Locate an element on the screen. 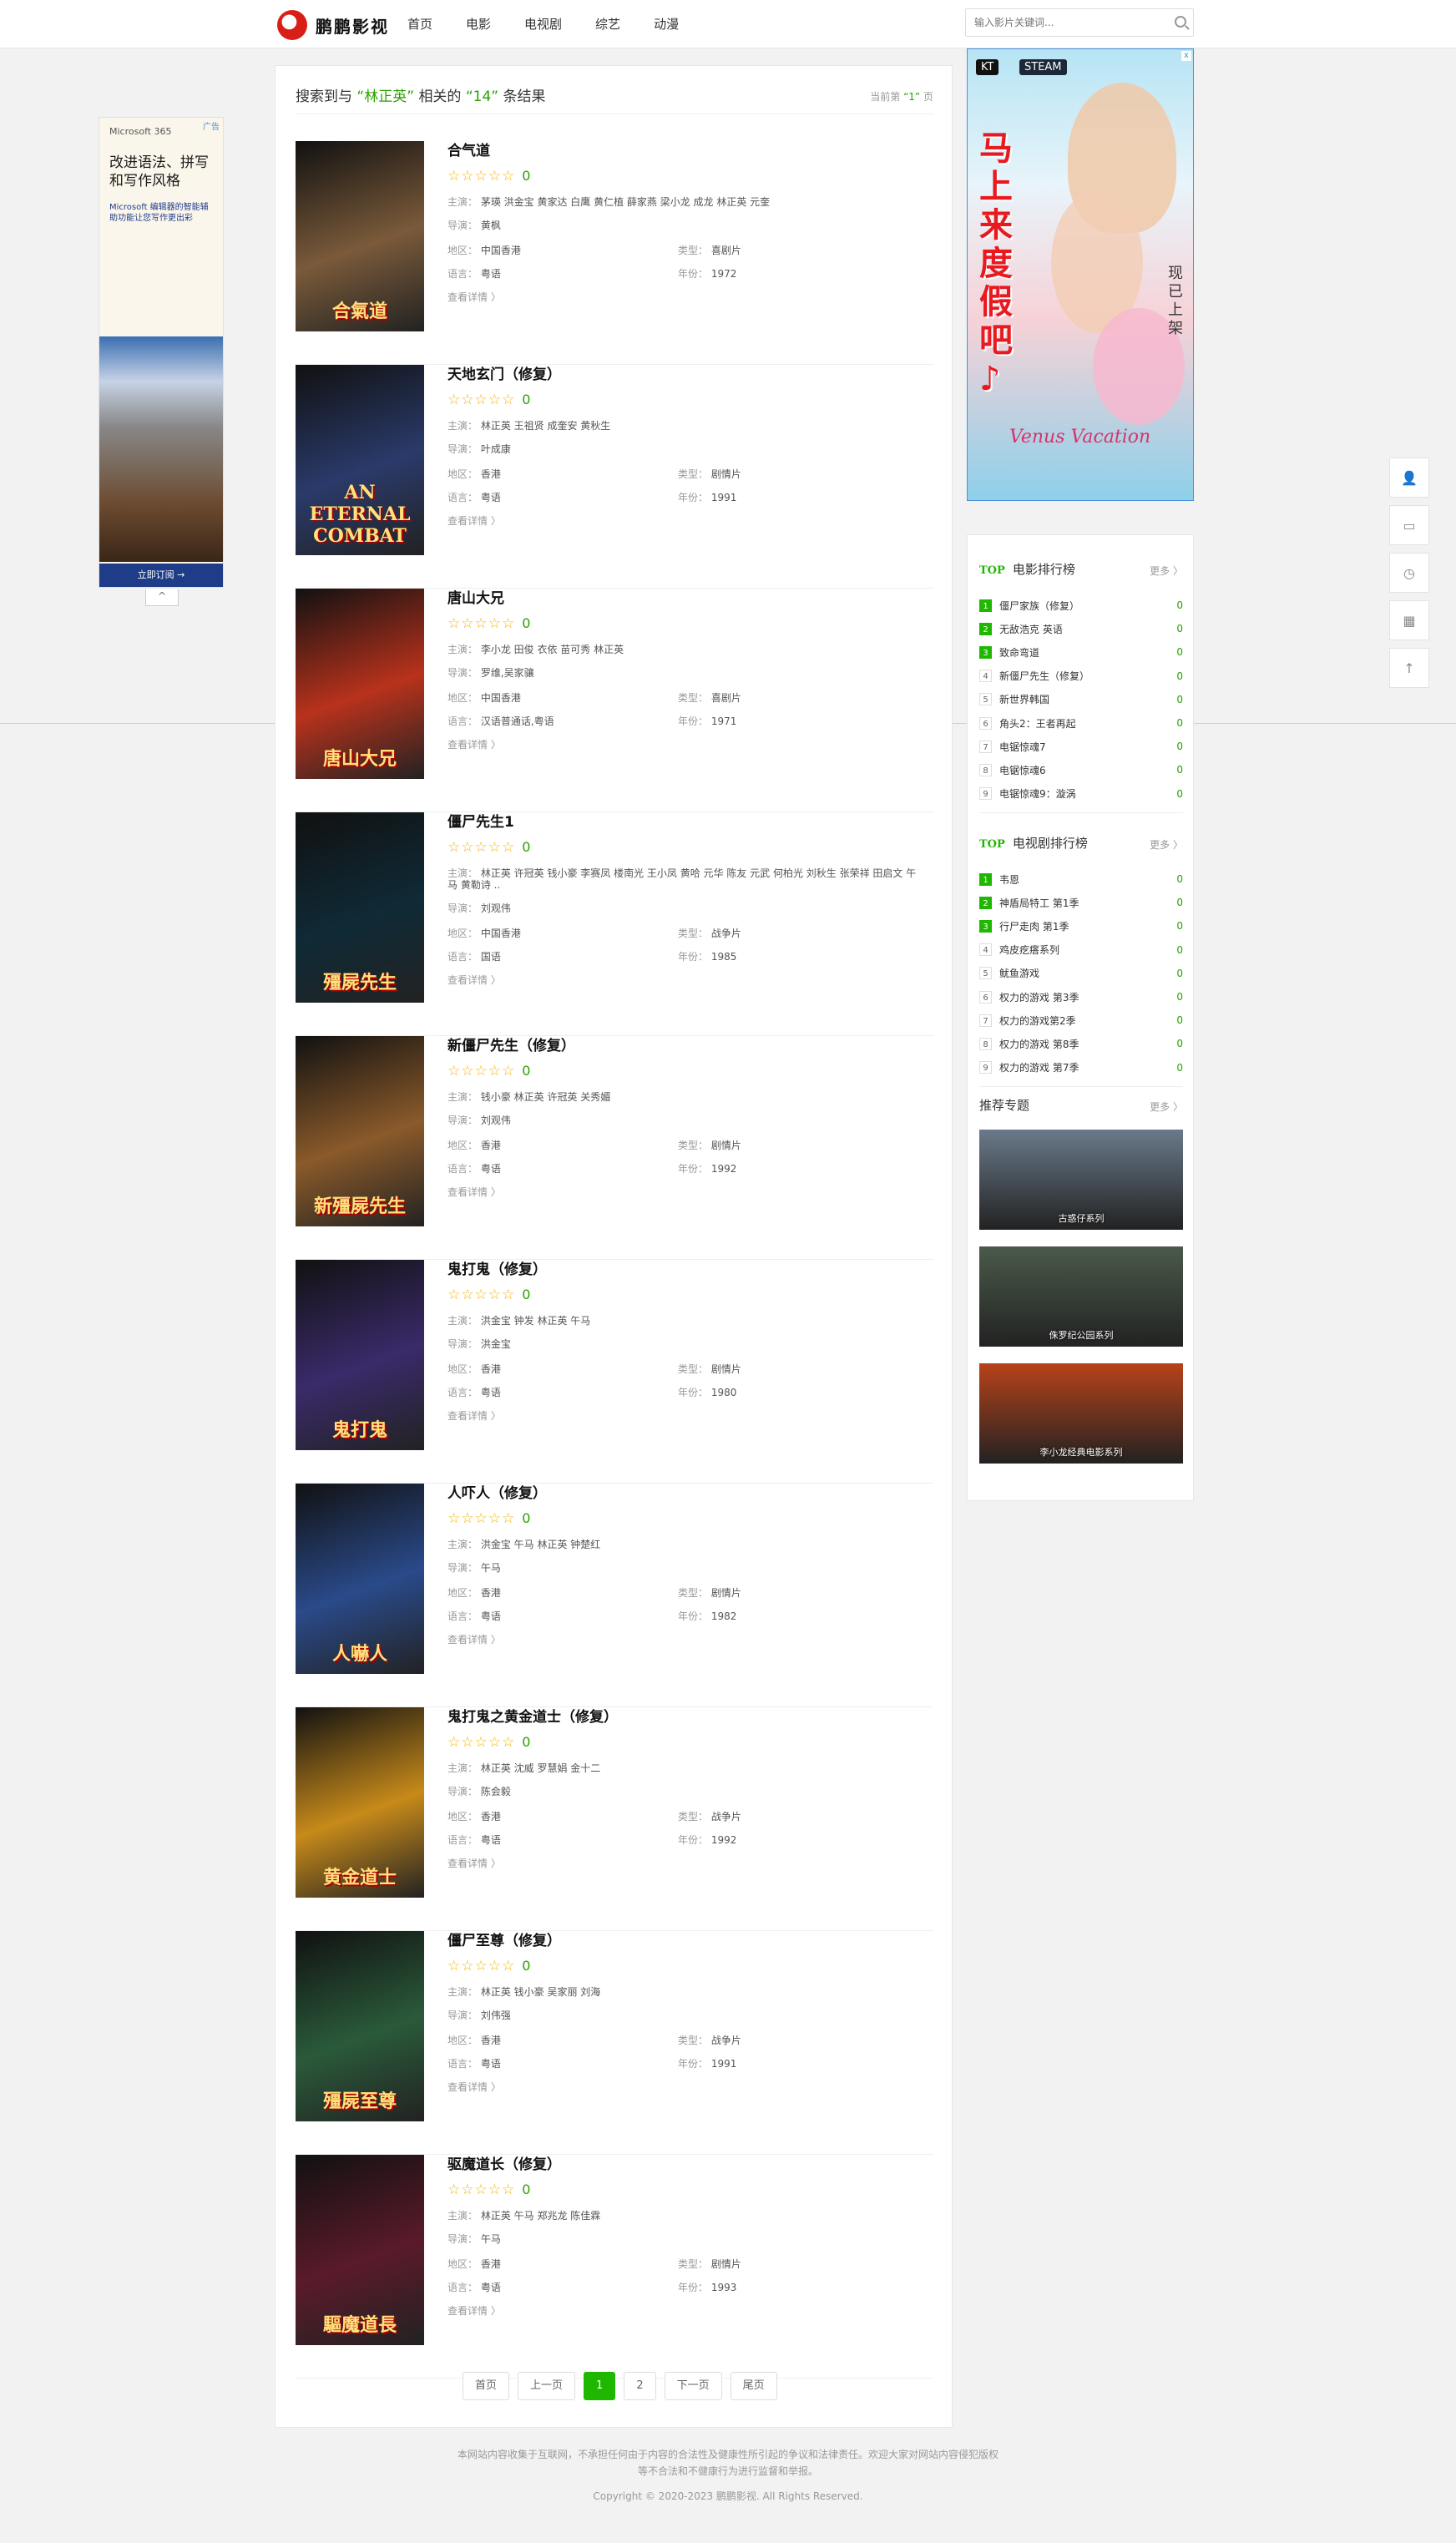  movie-poster: 殭屍至尊 is located at coordinates (360, 2026).